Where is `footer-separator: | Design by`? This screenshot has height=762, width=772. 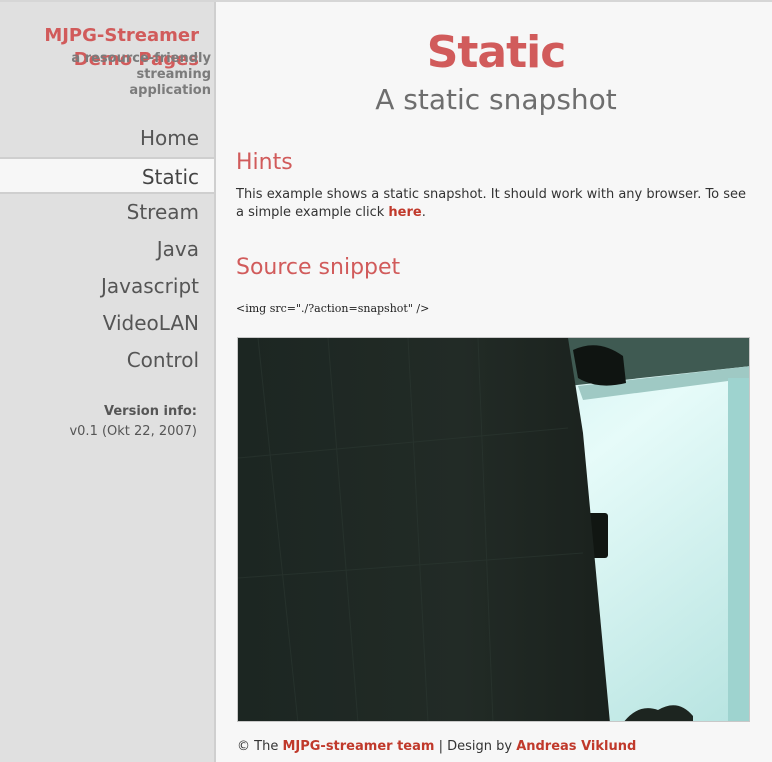
footer-separator: | Design by is located at coordinates (475, 746).